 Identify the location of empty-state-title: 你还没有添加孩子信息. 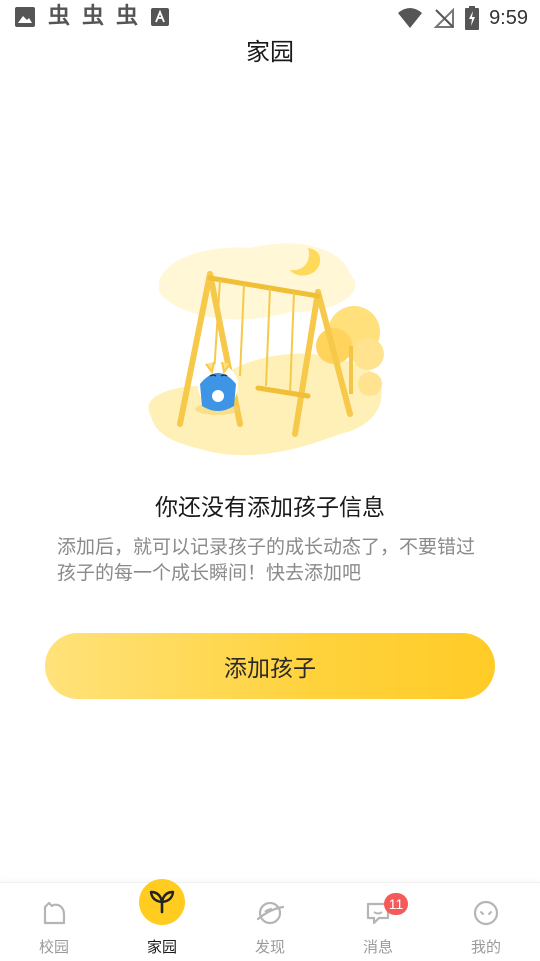
(270, 508).